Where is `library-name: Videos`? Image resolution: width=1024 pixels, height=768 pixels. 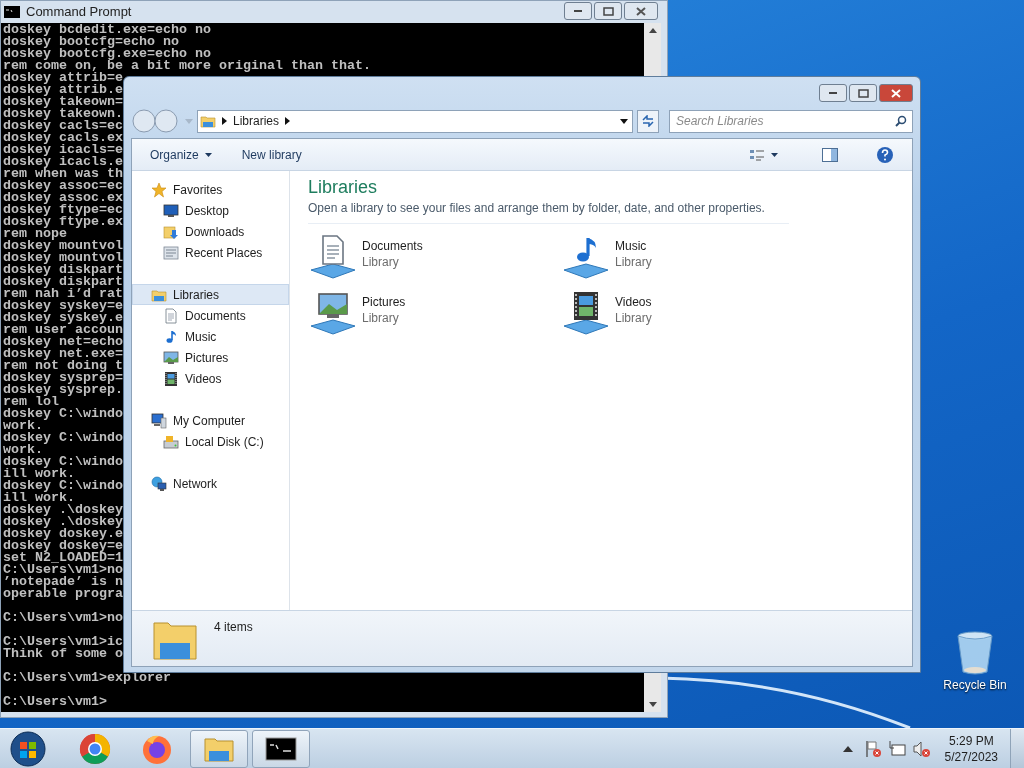
library-name: Videos is located at coordinates (633, 302).